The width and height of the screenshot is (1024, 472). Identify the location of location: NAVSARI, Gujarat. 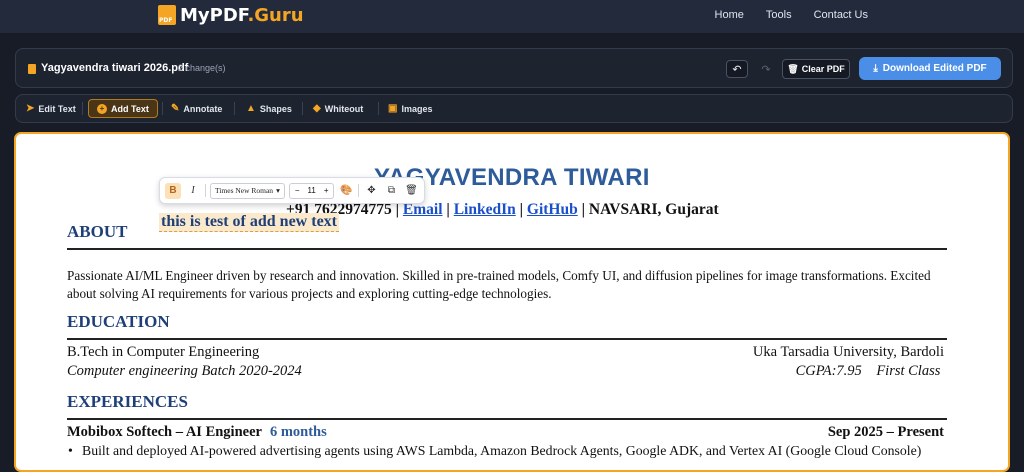
(654, 209).